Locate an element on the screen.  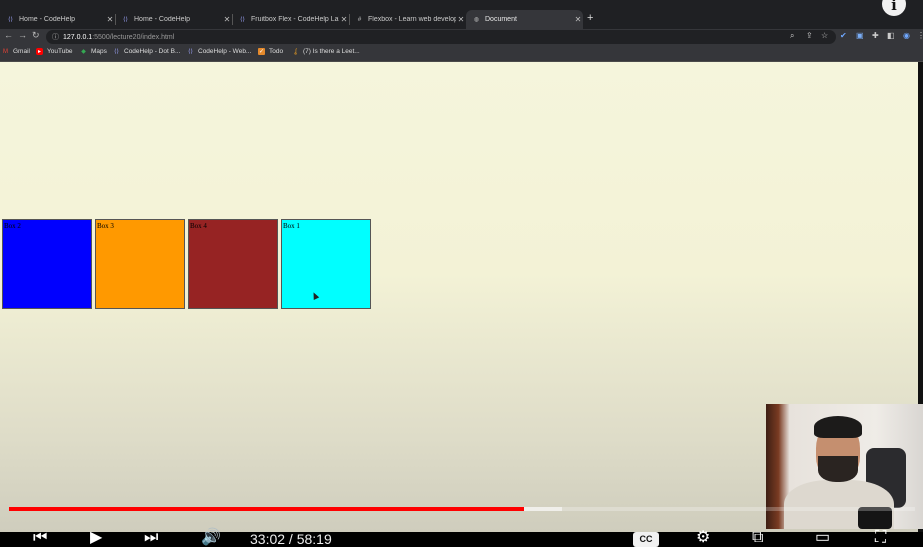
miniplayer-icon: ⧉ is located at coordinates (757, 537).